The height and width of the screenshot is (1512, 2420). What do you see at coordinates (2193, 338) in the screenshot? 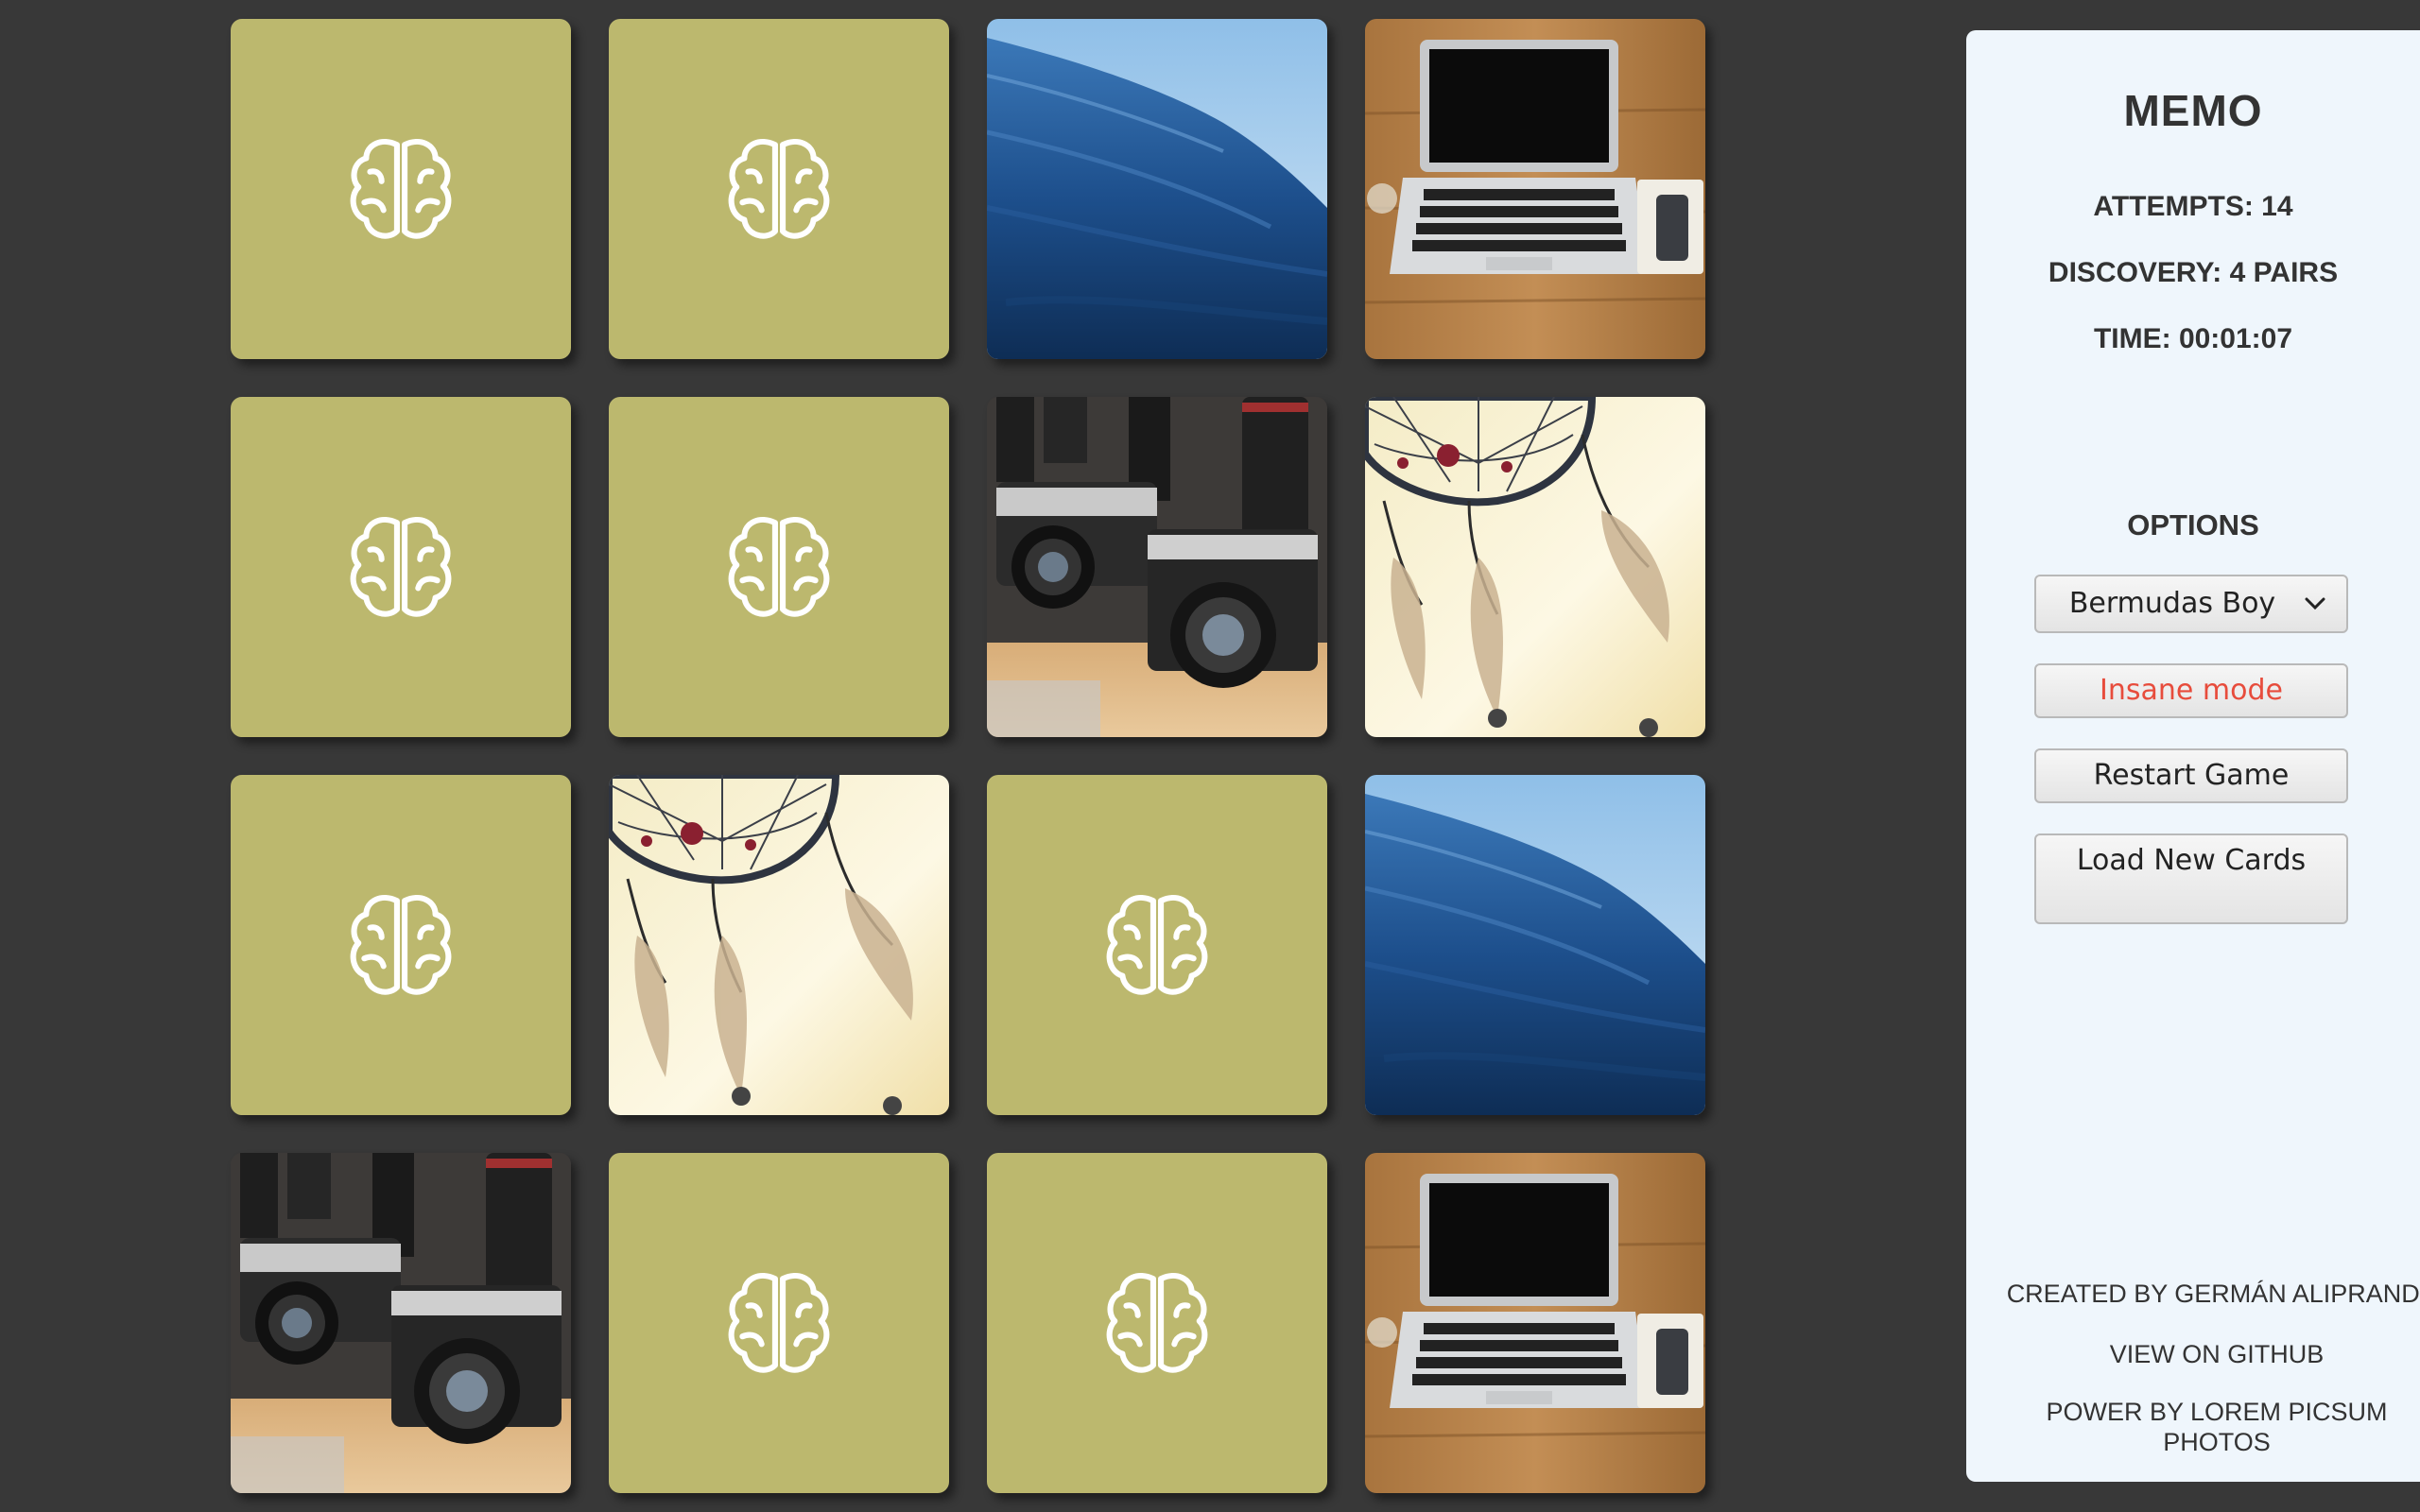
I see `timer-display: TIME: 00:01:07` at bounding box center [2193, 338].